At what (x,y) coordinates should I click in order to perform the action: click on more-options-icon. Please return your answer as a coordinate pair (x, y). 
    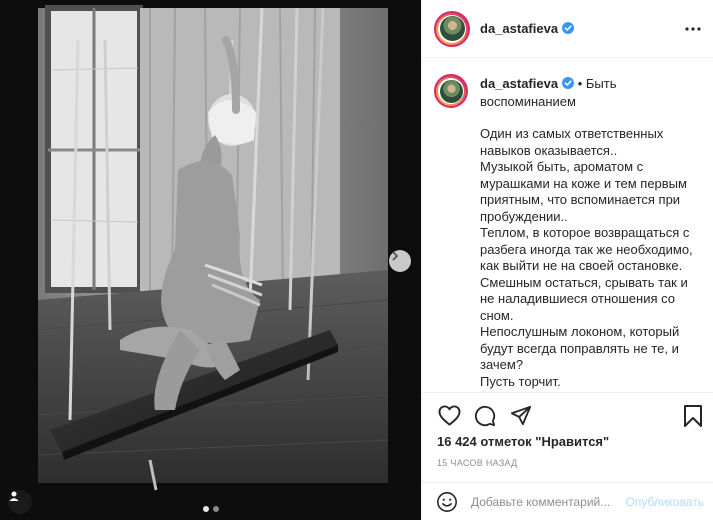
    Looking at the image, I should click on (693, 29).